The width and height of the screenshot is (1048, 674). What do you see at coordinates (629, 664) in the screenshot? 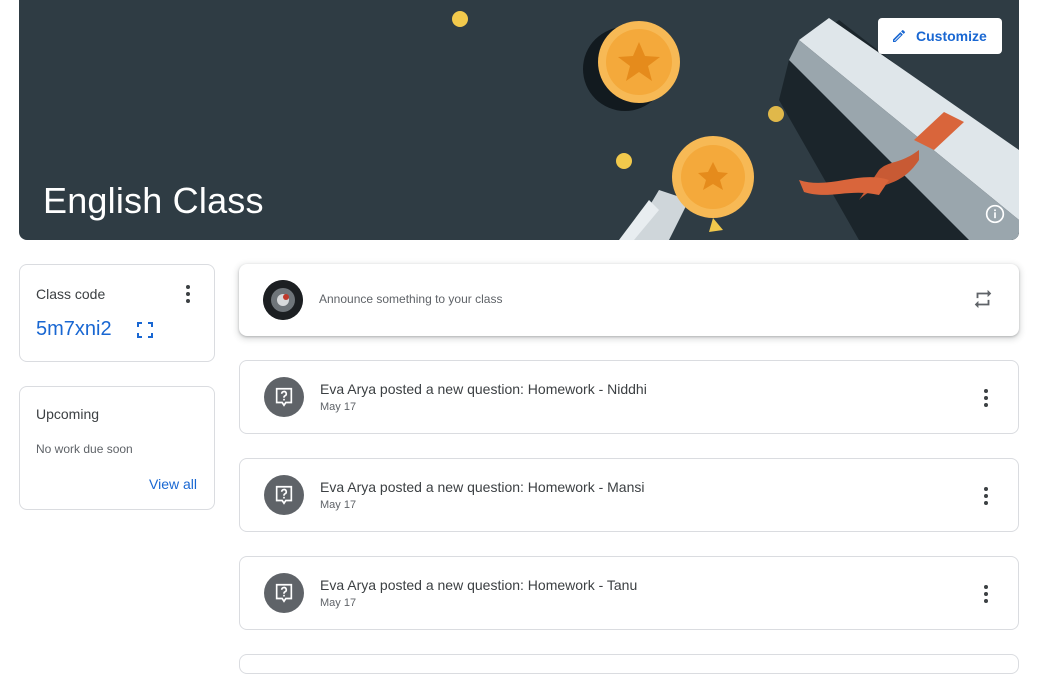
I see `stream-item-partial` at bounding box center [629, 664].